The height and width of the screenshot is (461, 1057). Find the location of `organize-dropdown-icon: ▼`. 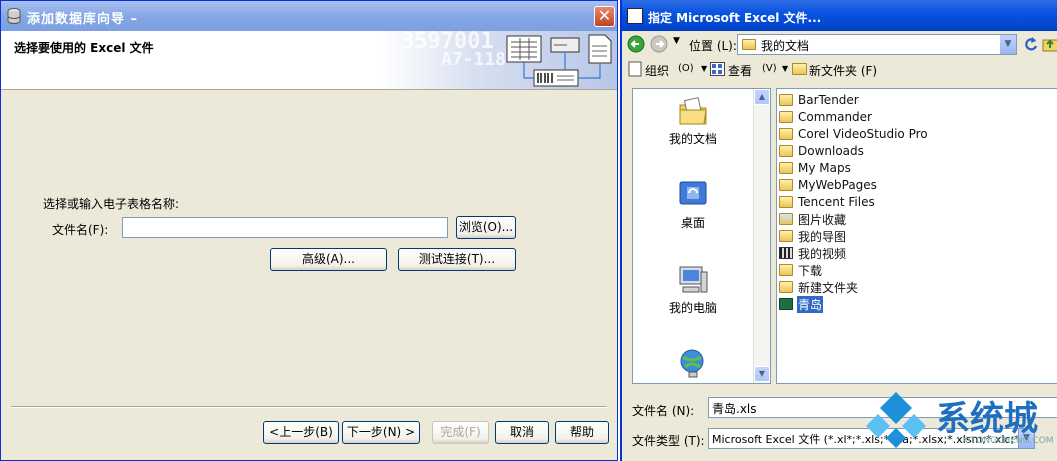

organize-dropdown-icon: ▼ is located at coordinates (704, 68).